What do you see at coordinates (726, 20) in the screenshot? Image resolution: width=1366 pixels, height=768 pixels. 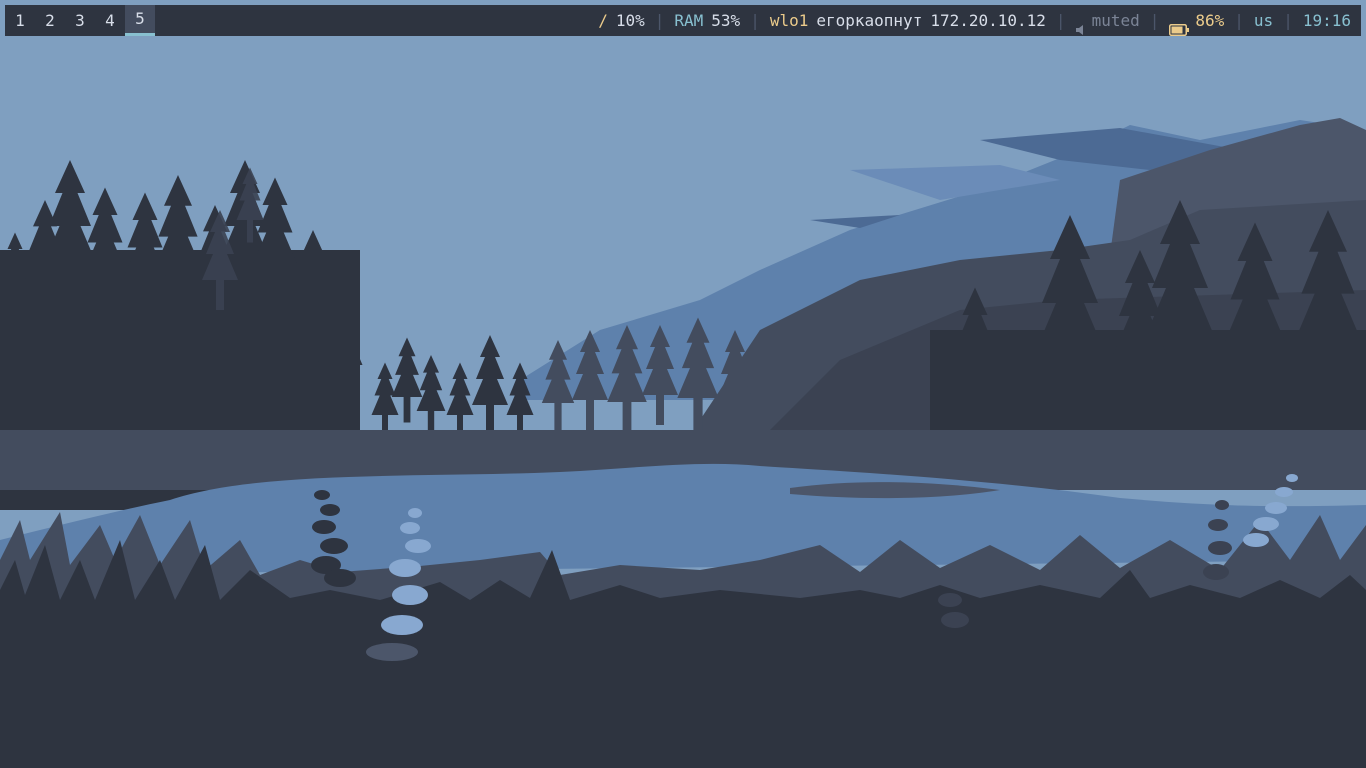 I see `memory-usage: 53%` at bounding box center [726, 20].